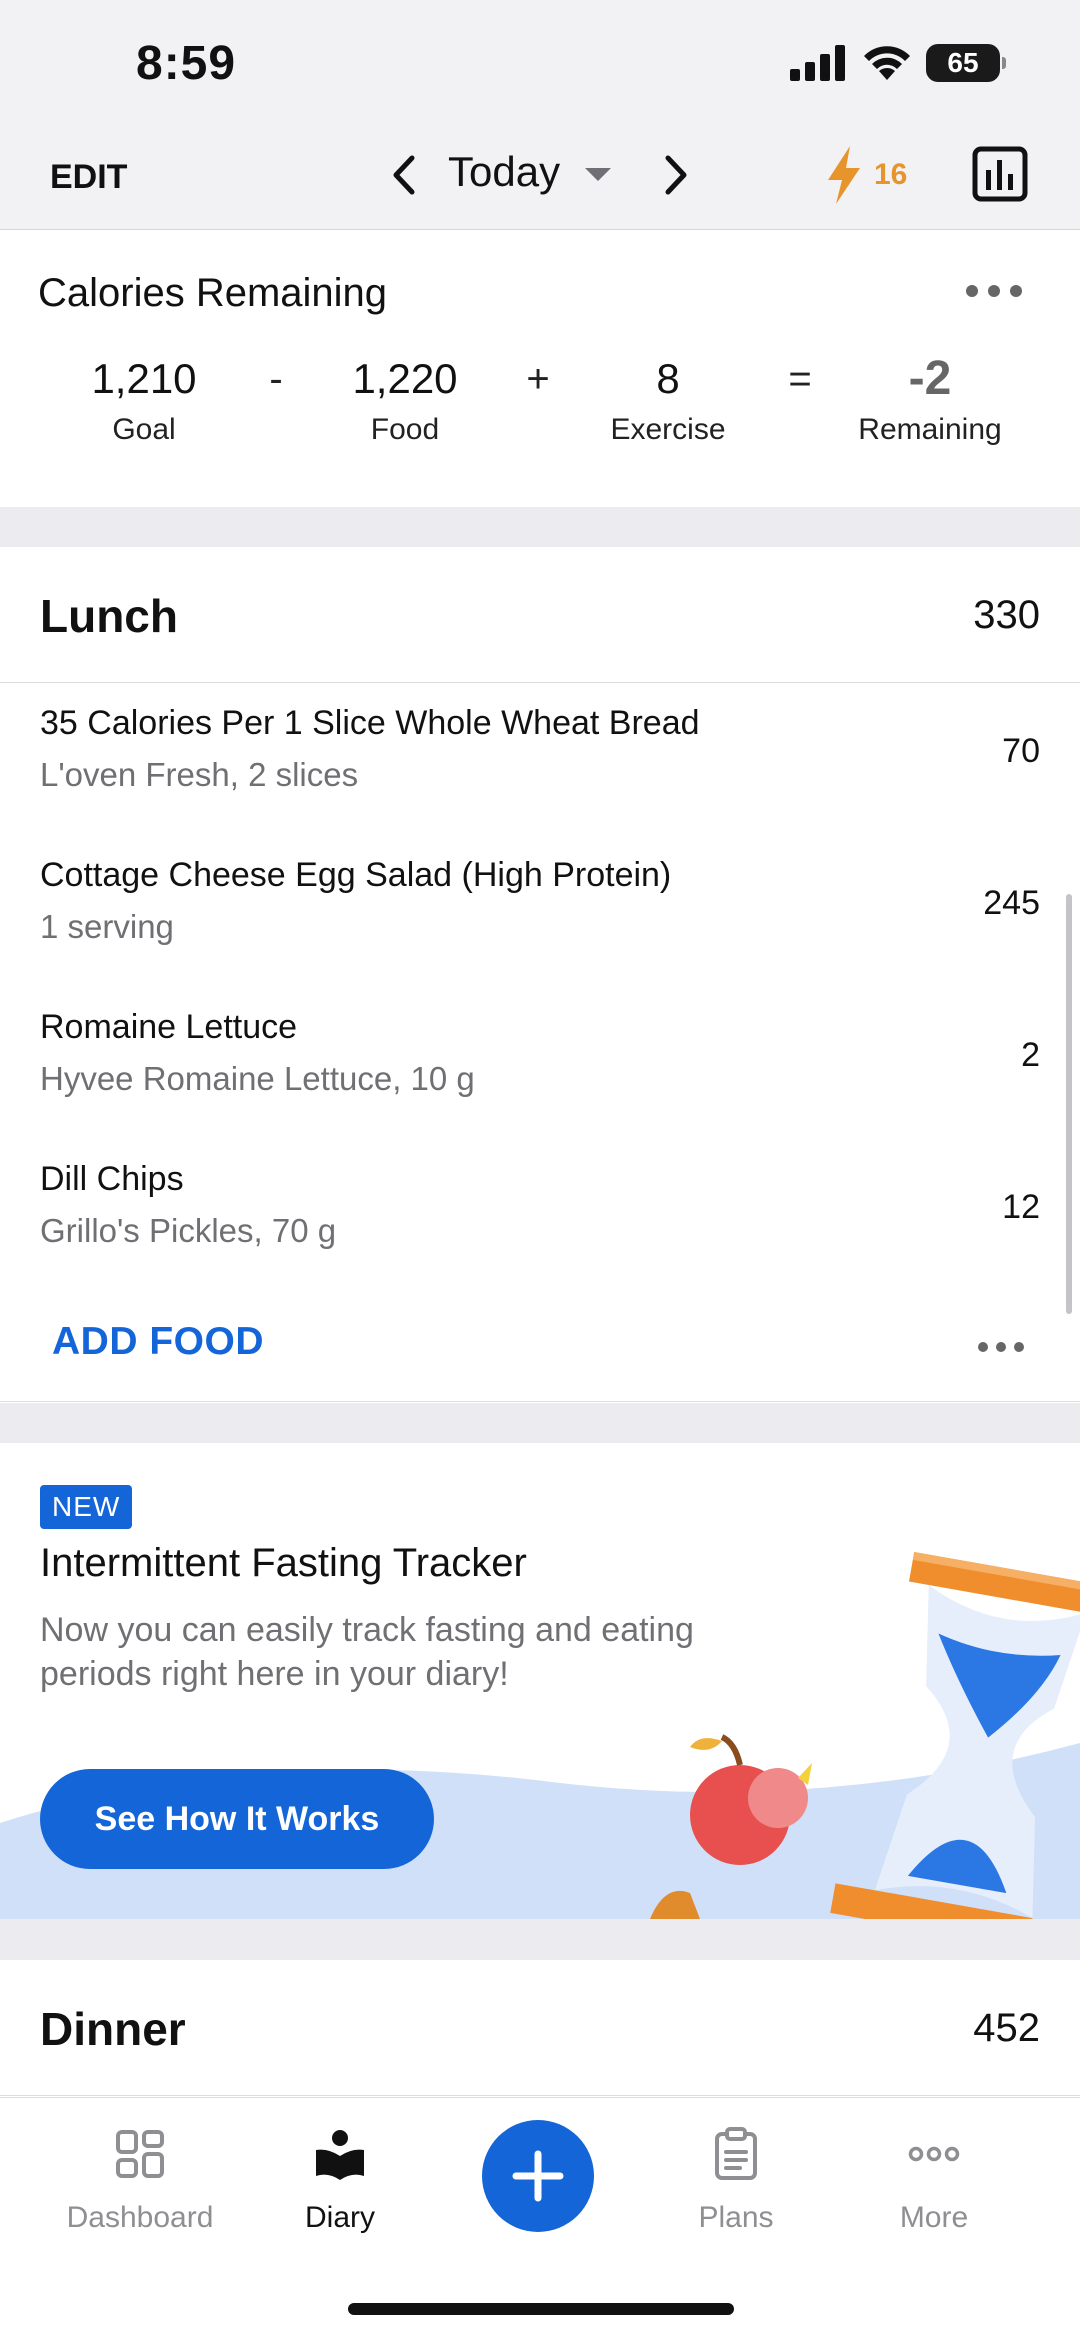 The image size is (1080, 2336). Describe the element at coordinates (107, 926) in the screenshot. I see `food-description: 1 serving` at that location.